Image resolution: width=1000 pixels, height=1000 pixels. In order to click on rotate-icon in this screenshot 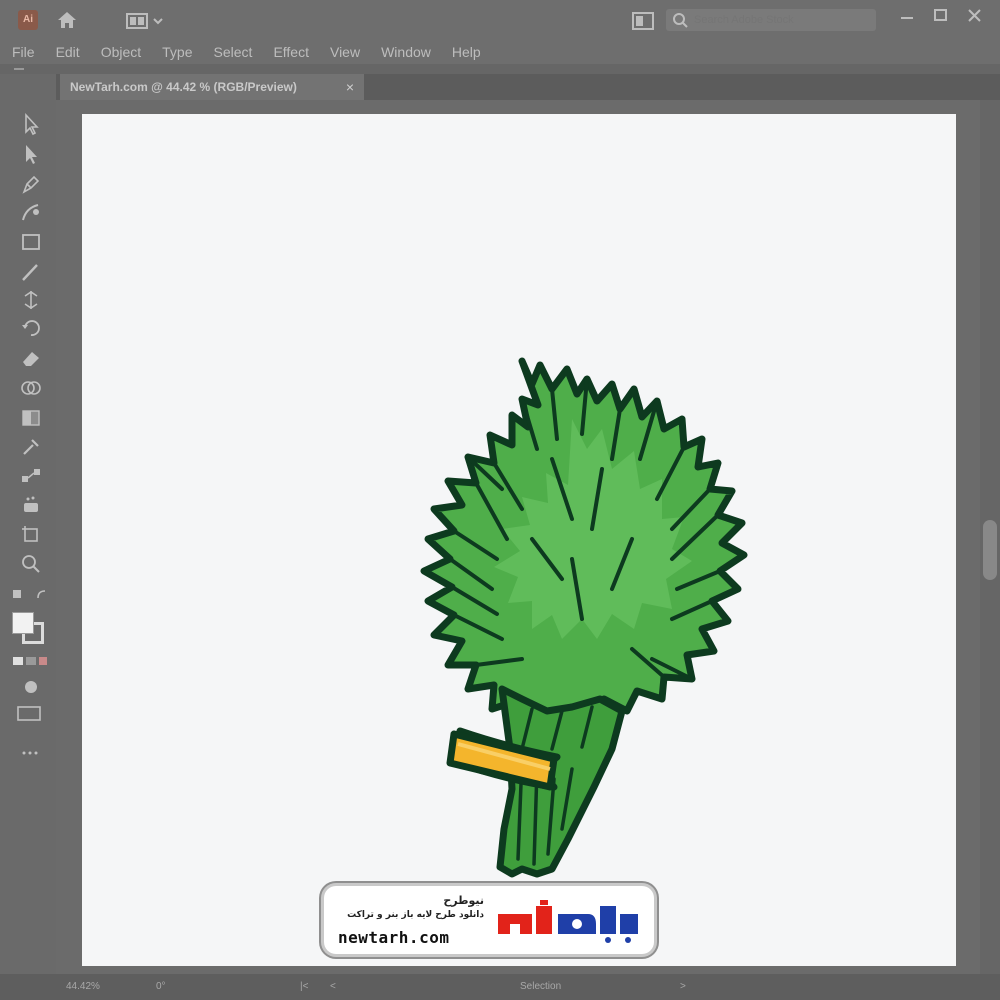, I will do `click(31, 328)`.